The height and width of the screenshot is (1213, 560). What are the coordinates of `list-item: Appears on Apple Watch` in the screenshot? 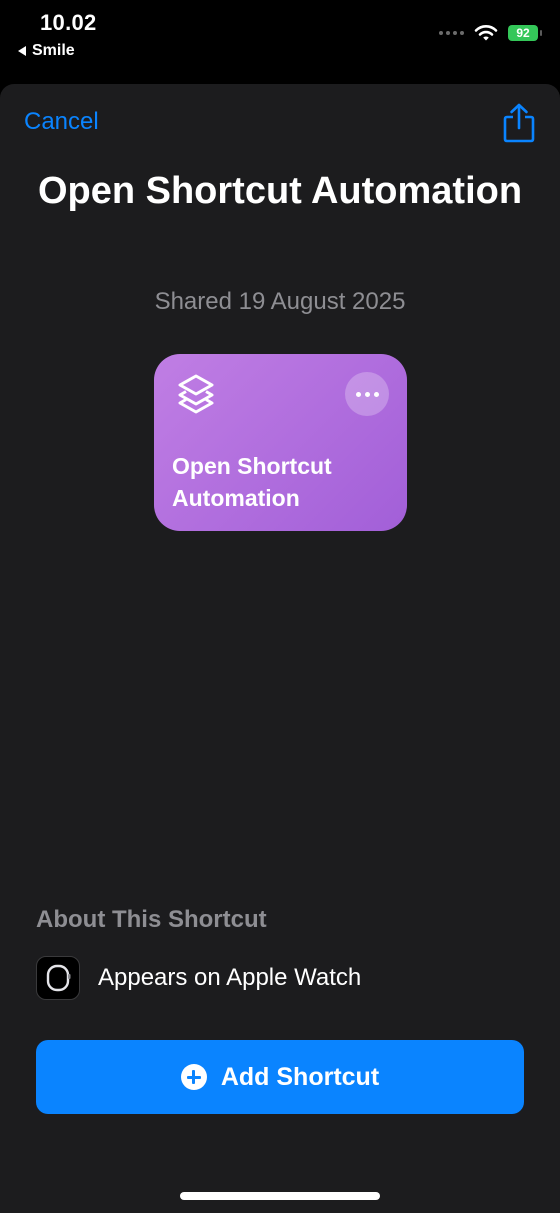 It's located at (198, 978).